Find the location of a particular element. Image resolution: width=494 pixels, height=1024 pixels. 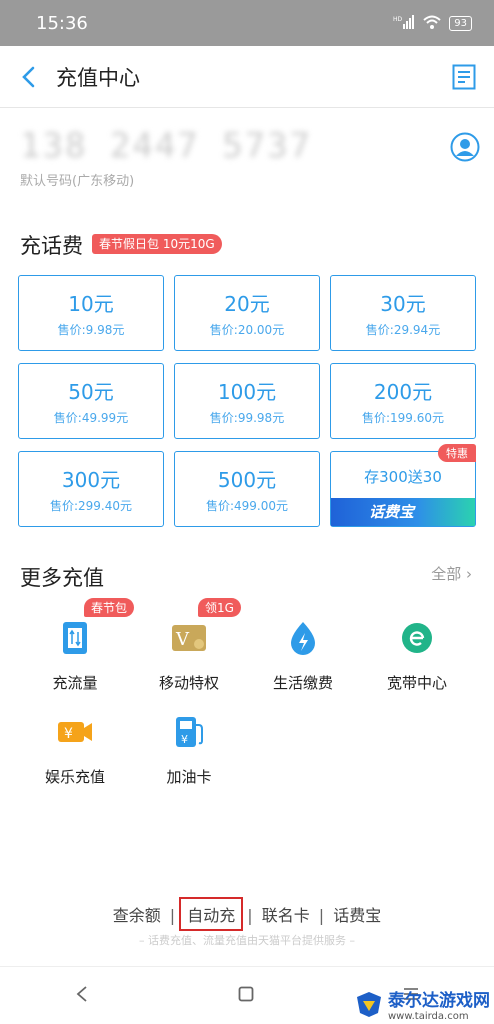

recharge-option-50: 50元 售价:49.99元 is located at coordinates (91, 401).